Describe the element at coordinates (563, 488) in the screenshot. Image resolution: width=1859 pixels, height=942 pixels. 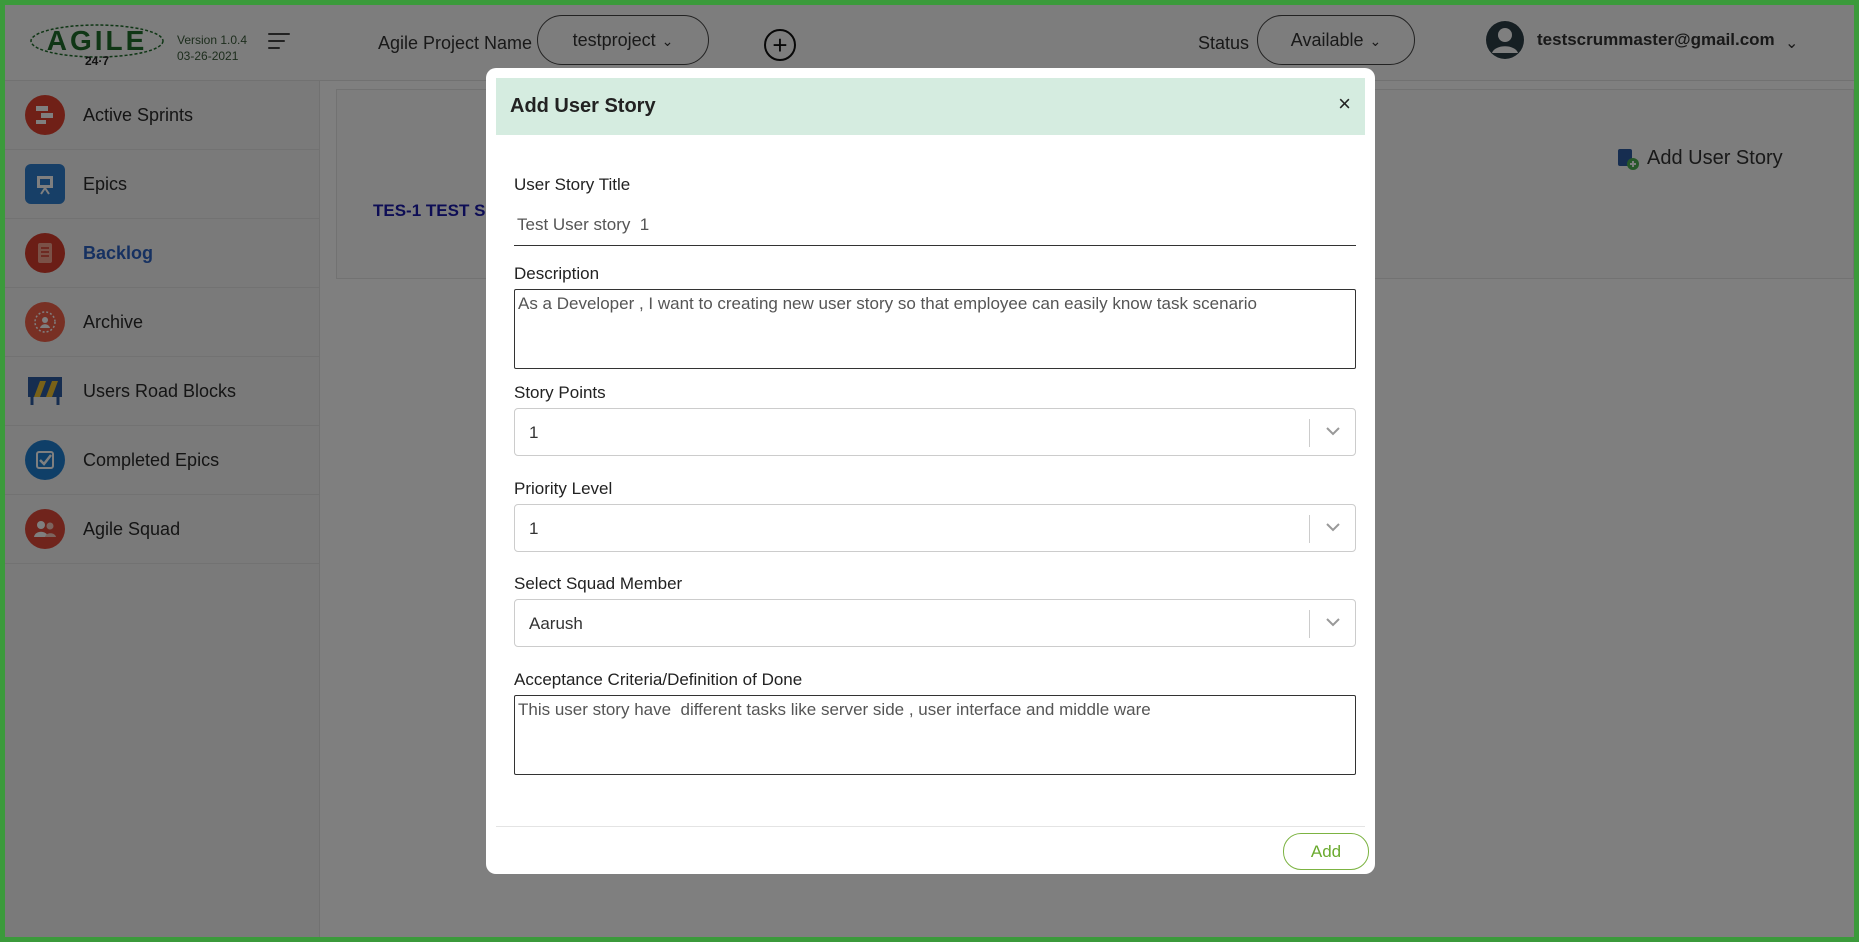
I see `priority-level-label: Priority Level` at that location.